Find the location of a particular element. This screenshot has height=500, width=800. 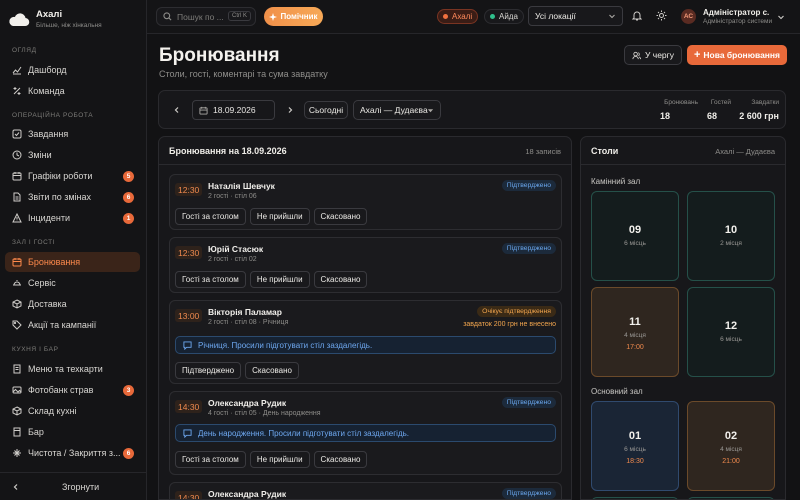

date-picker: 18.09.2026 is located at coordinates (233, 110).